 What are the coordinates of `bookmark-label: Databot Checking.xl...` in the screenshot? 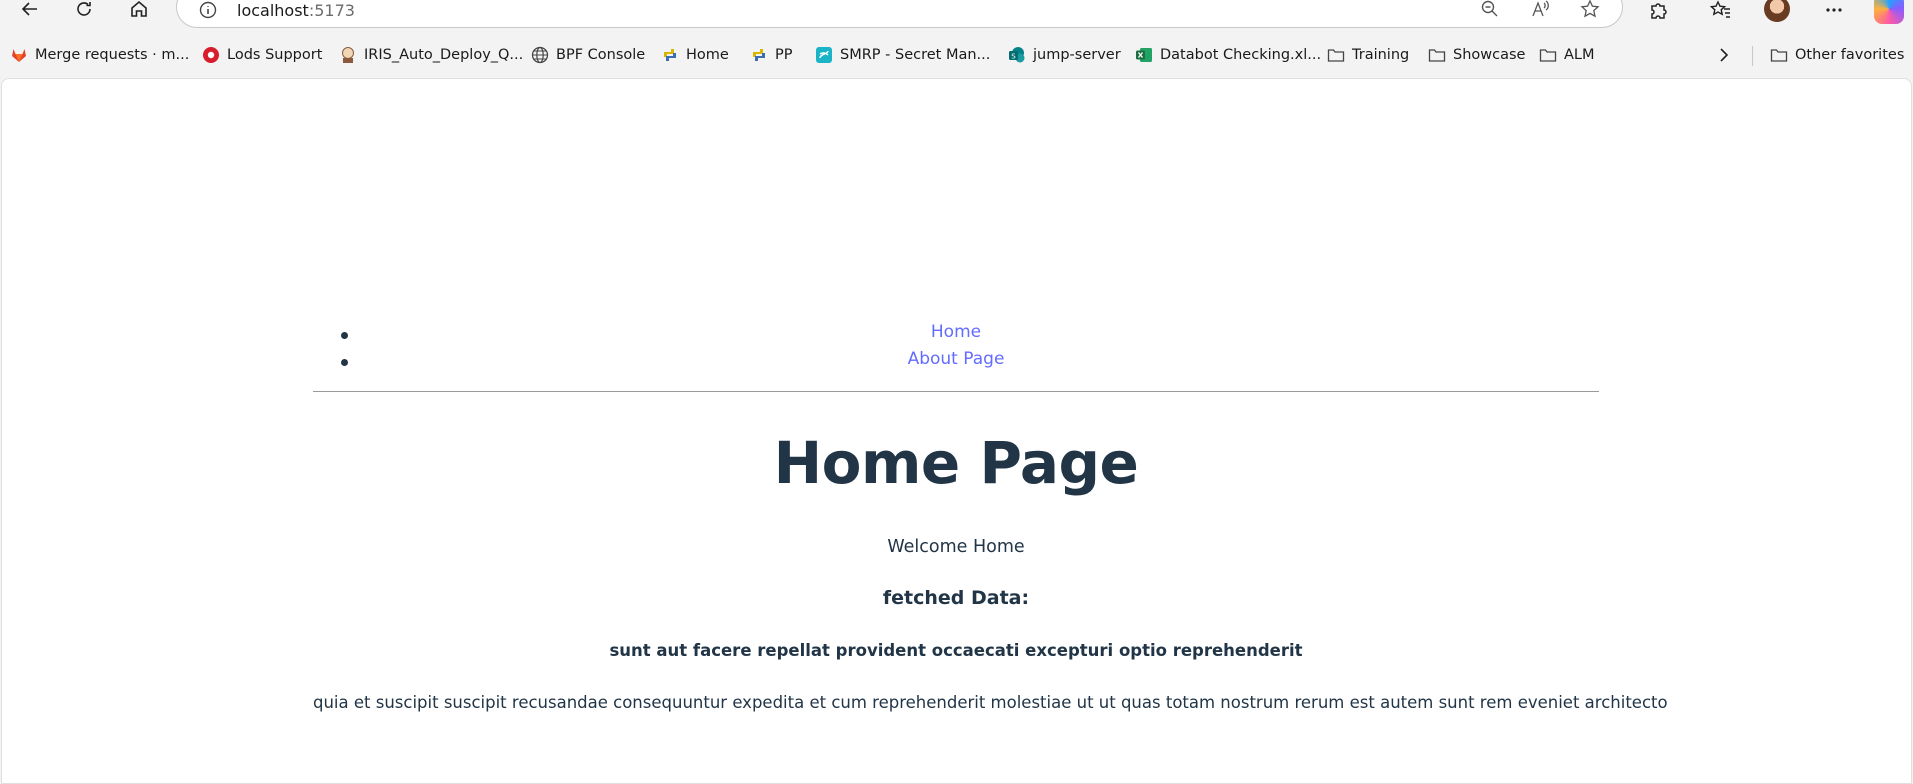 It's located at (1241, 55).